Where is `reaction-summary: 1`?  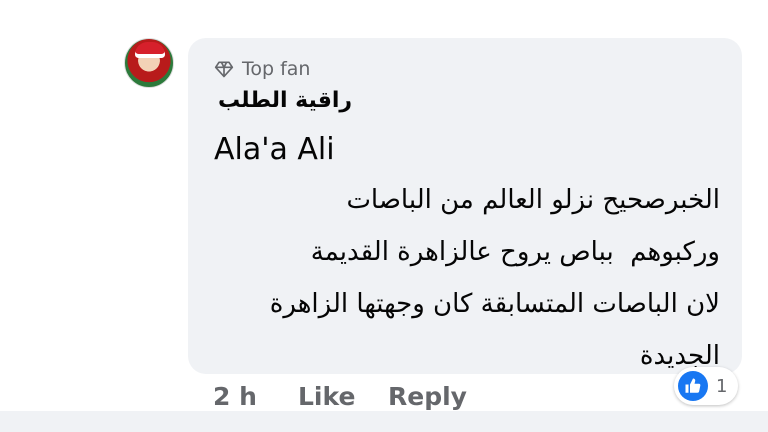 reaction-summary: 1 is located at coordinates (706, 386).